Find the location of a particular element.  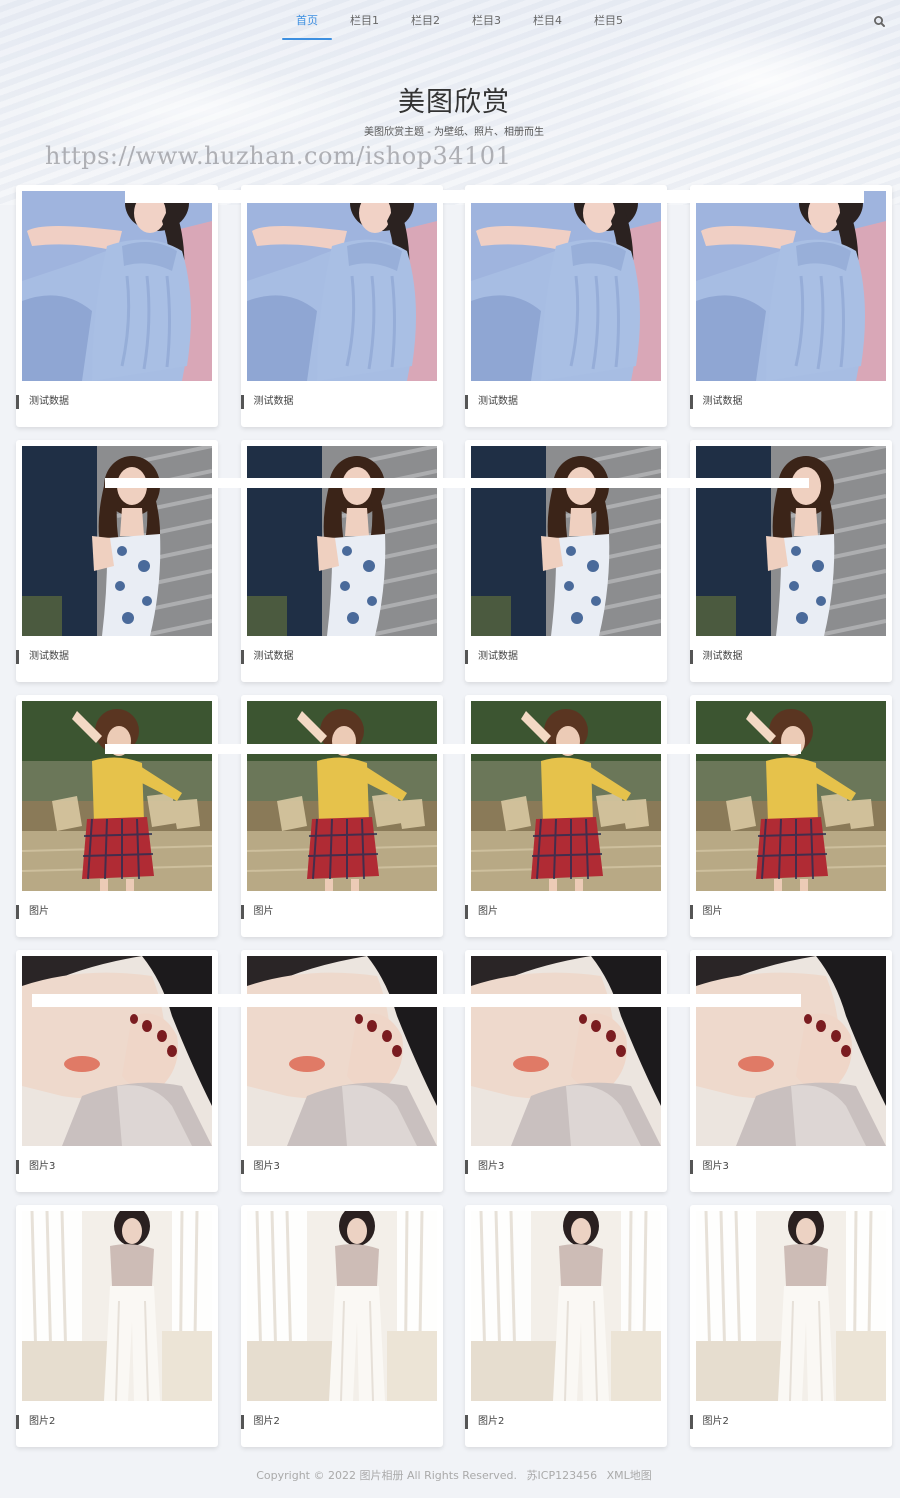

page-title: 美图欣赏 is located at coordinates (454, 102).